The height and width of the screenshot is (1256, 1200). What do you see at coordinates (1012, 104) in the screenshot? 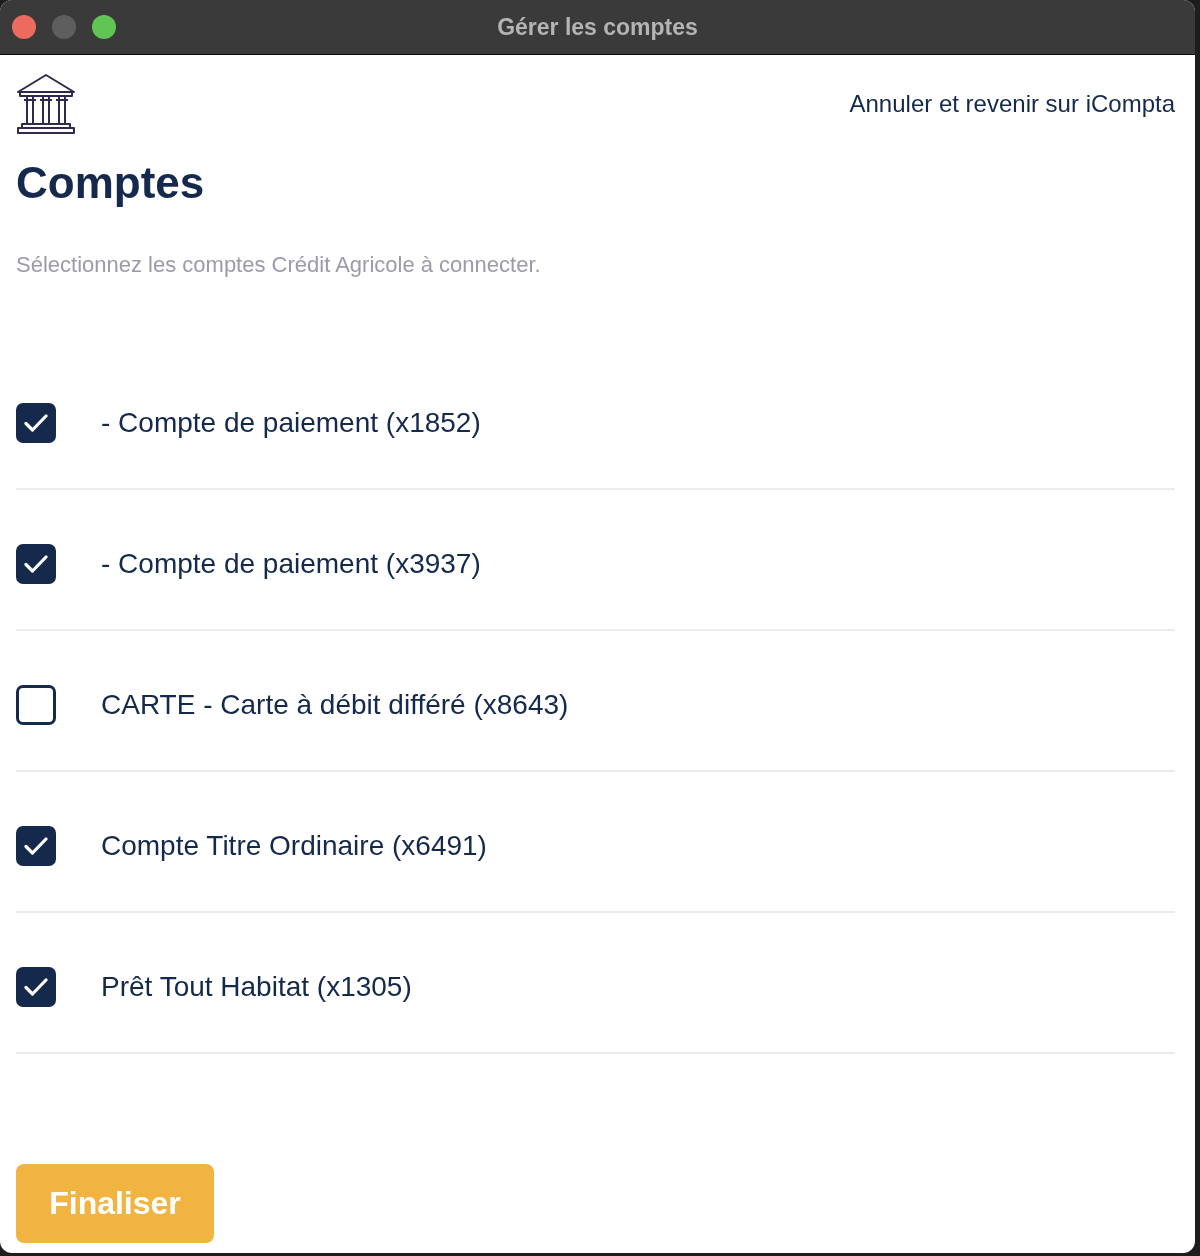
I see `cancel-link: Annuler et revenir sur iCompta` at bounding box center [1012, 104].